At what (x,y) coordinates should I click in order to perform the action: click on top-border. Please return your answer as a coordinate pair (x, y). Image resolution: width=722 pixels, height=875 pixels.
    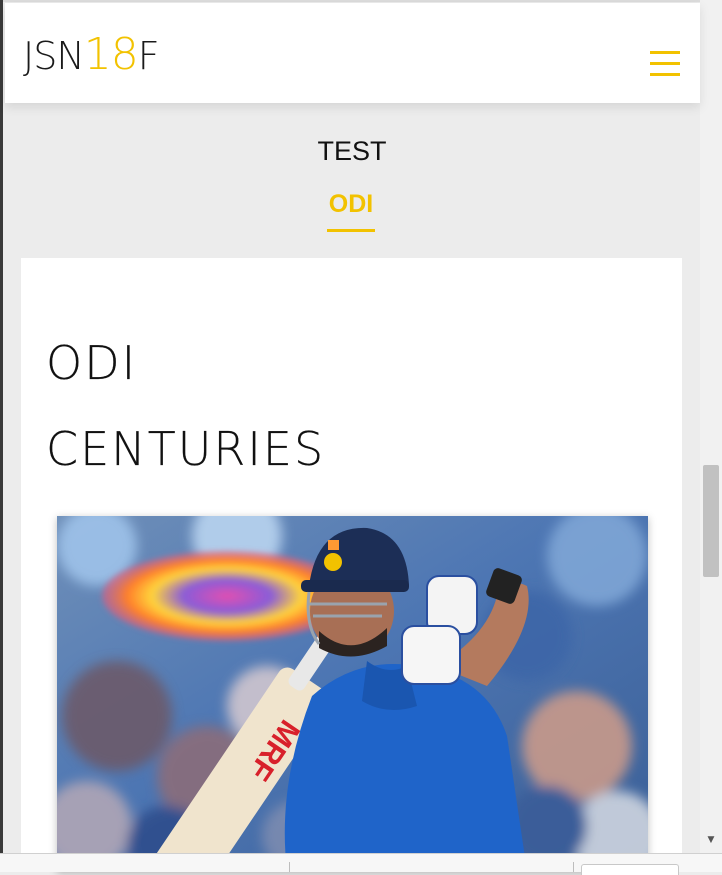
    Looking at the image, I should click on (350, 1).